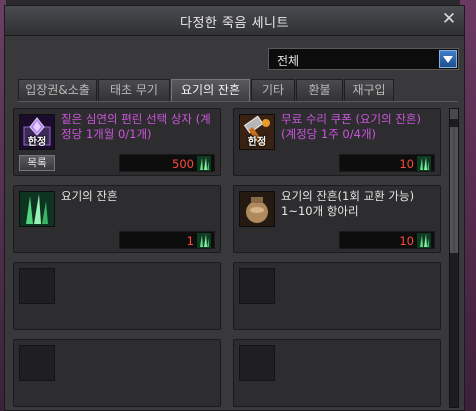 The height and width of the screenshot is (411, 476). What do you see at coordinates (454, 258) in the screenshot?
I see `list-scrollbar` at bounding box center [454, 258].